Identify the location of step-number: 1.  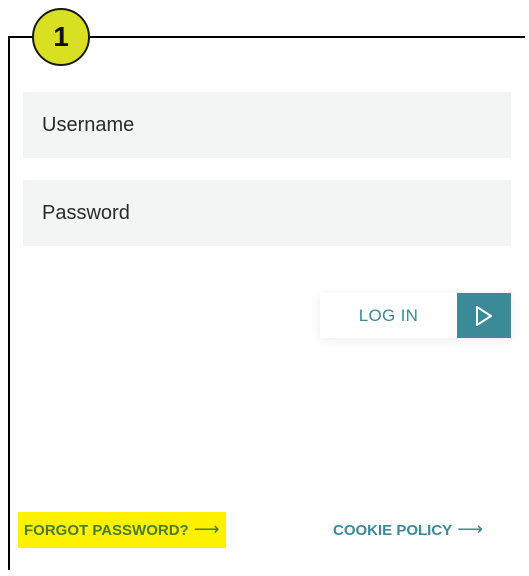
(61, 36).